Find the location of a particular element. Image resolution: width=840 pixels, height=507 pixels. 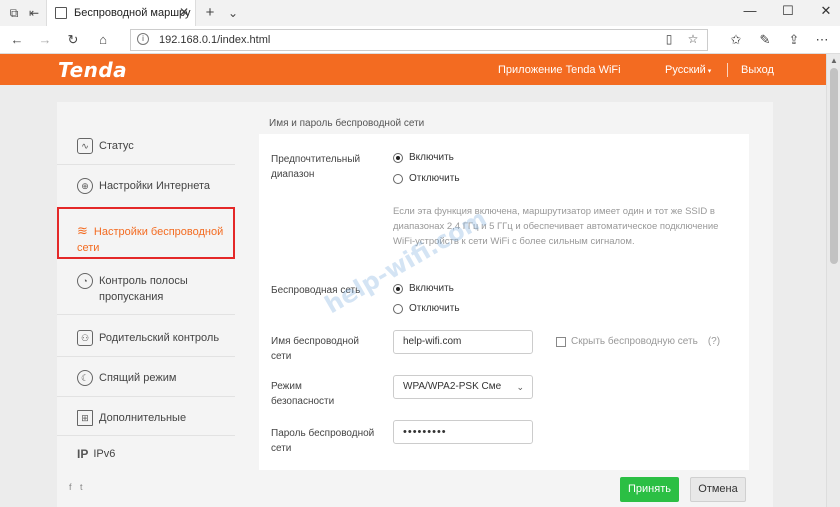

sidebar-item-sleep: ☾ Спящий режим is located at coordinates (146, 378).